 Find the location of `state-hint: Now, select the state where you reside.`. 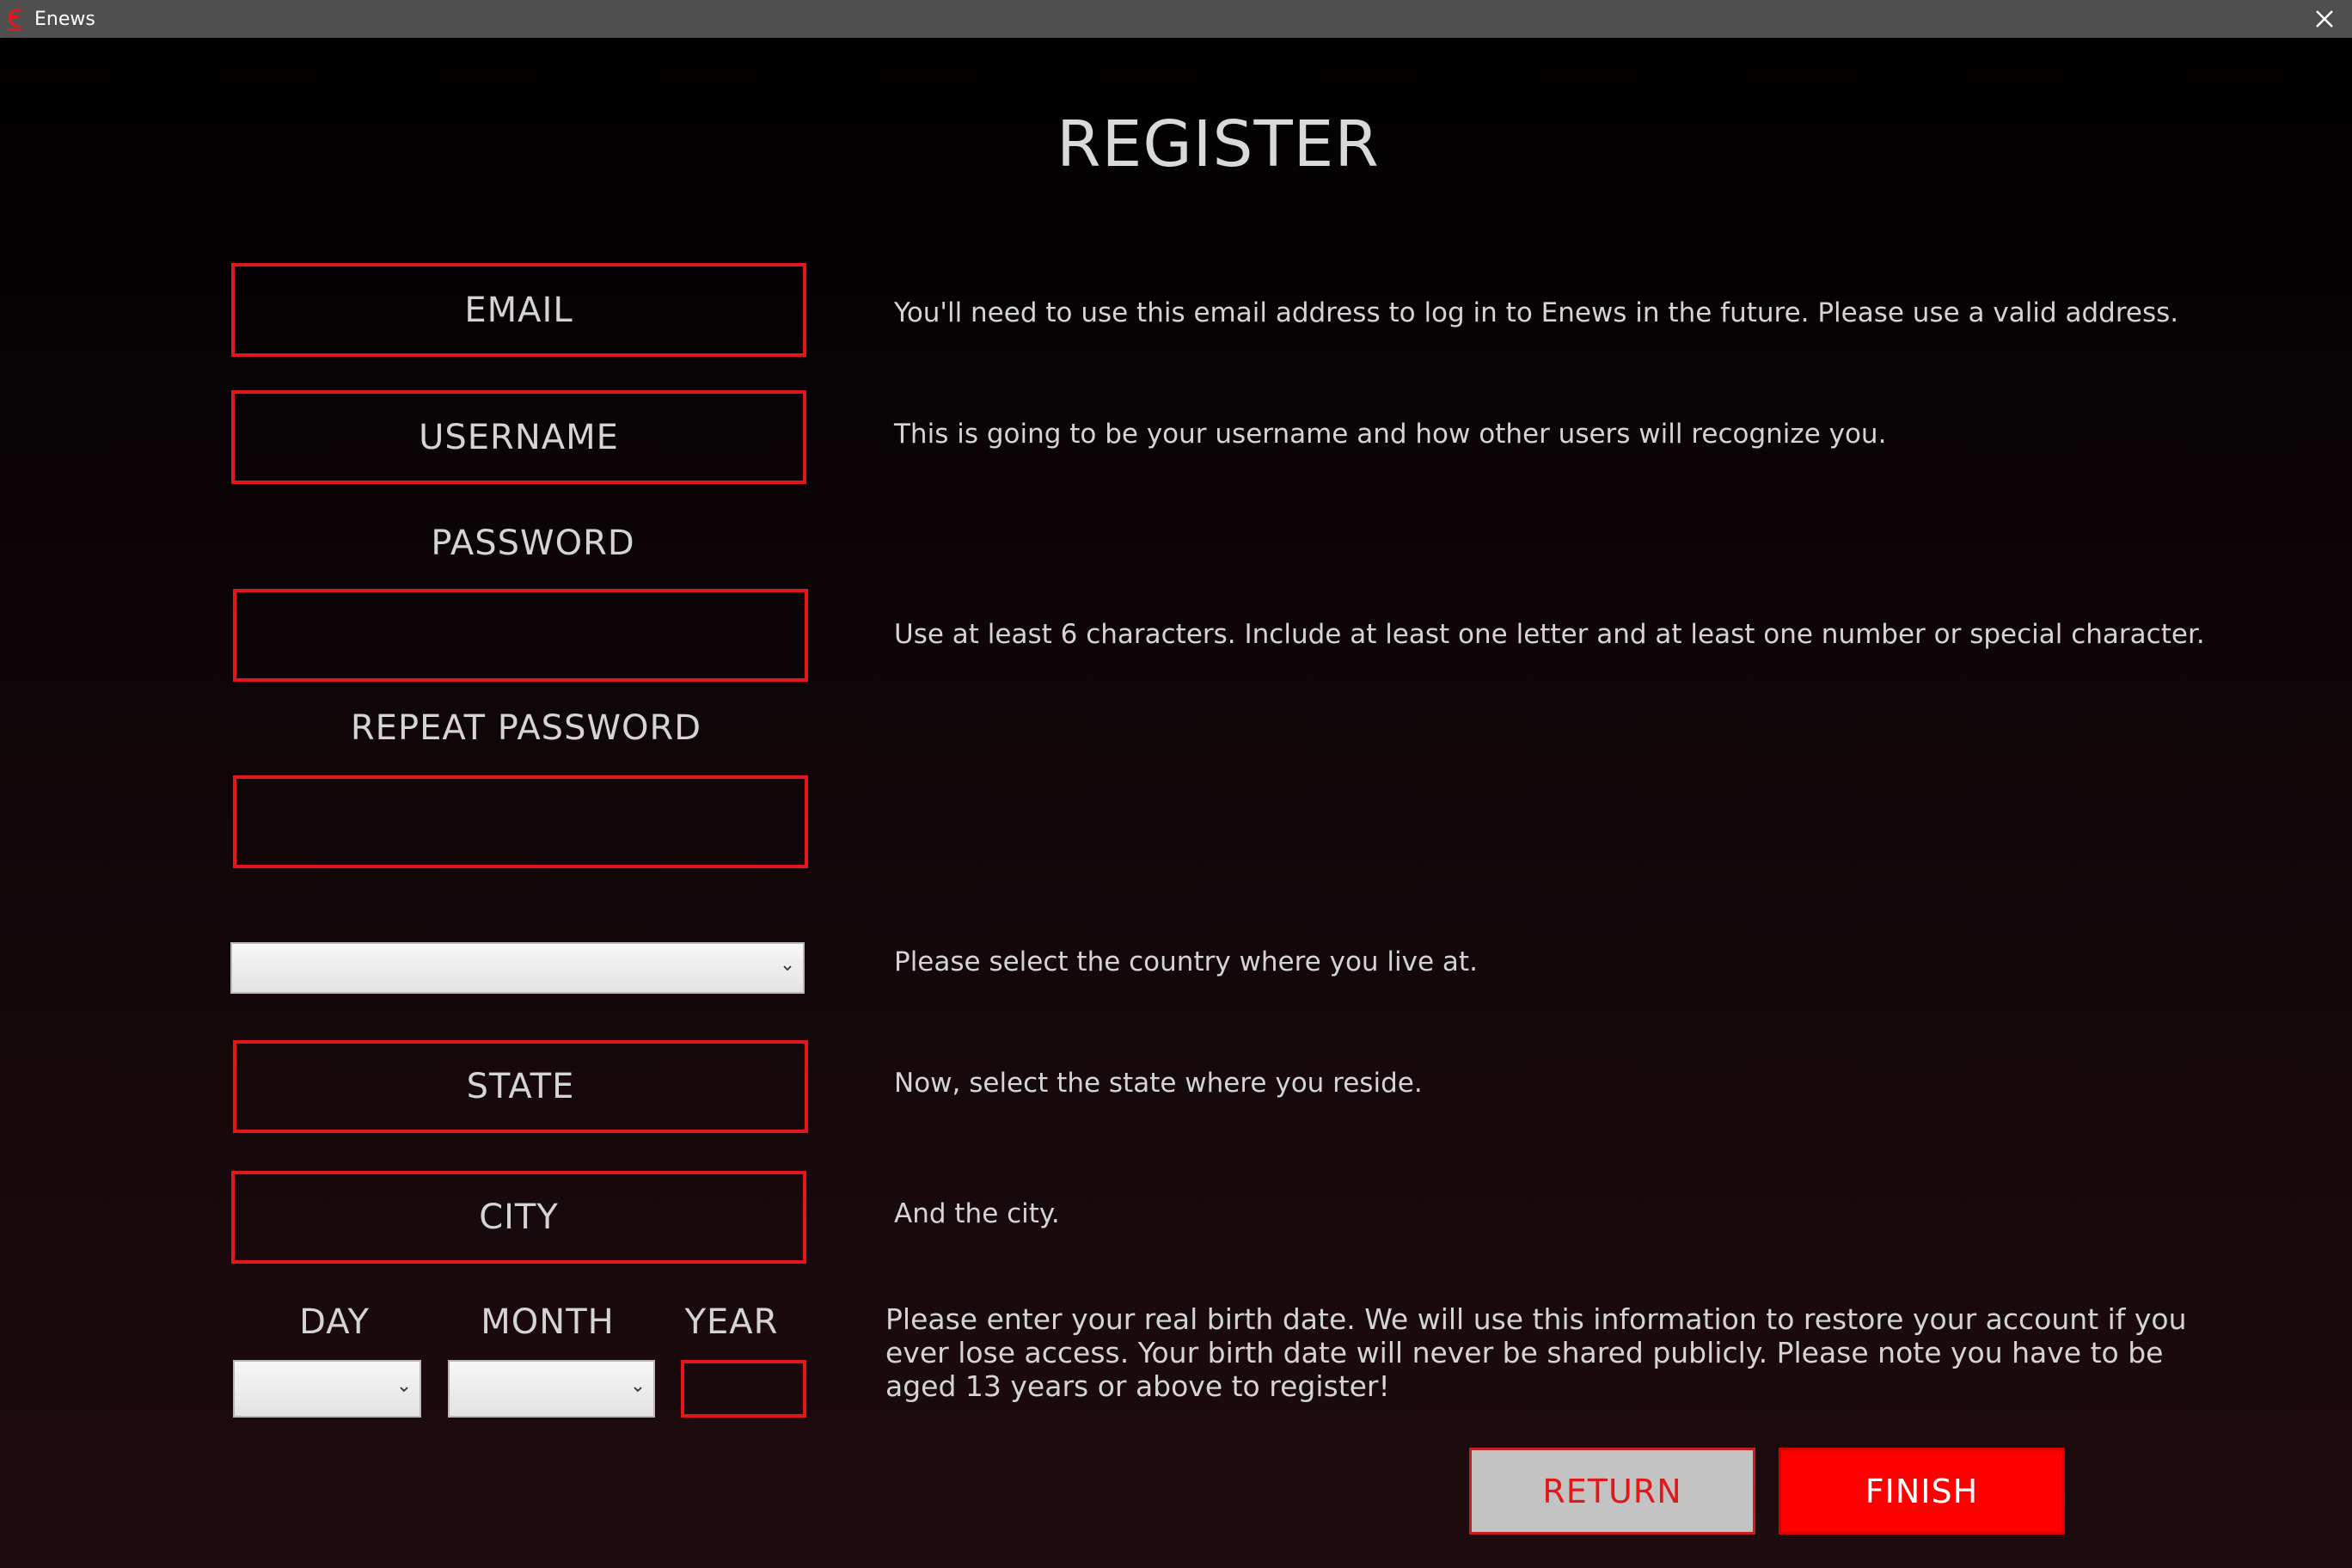

state-hint: Now, select the state where you reside. is located at coordinates (1158, 1083).